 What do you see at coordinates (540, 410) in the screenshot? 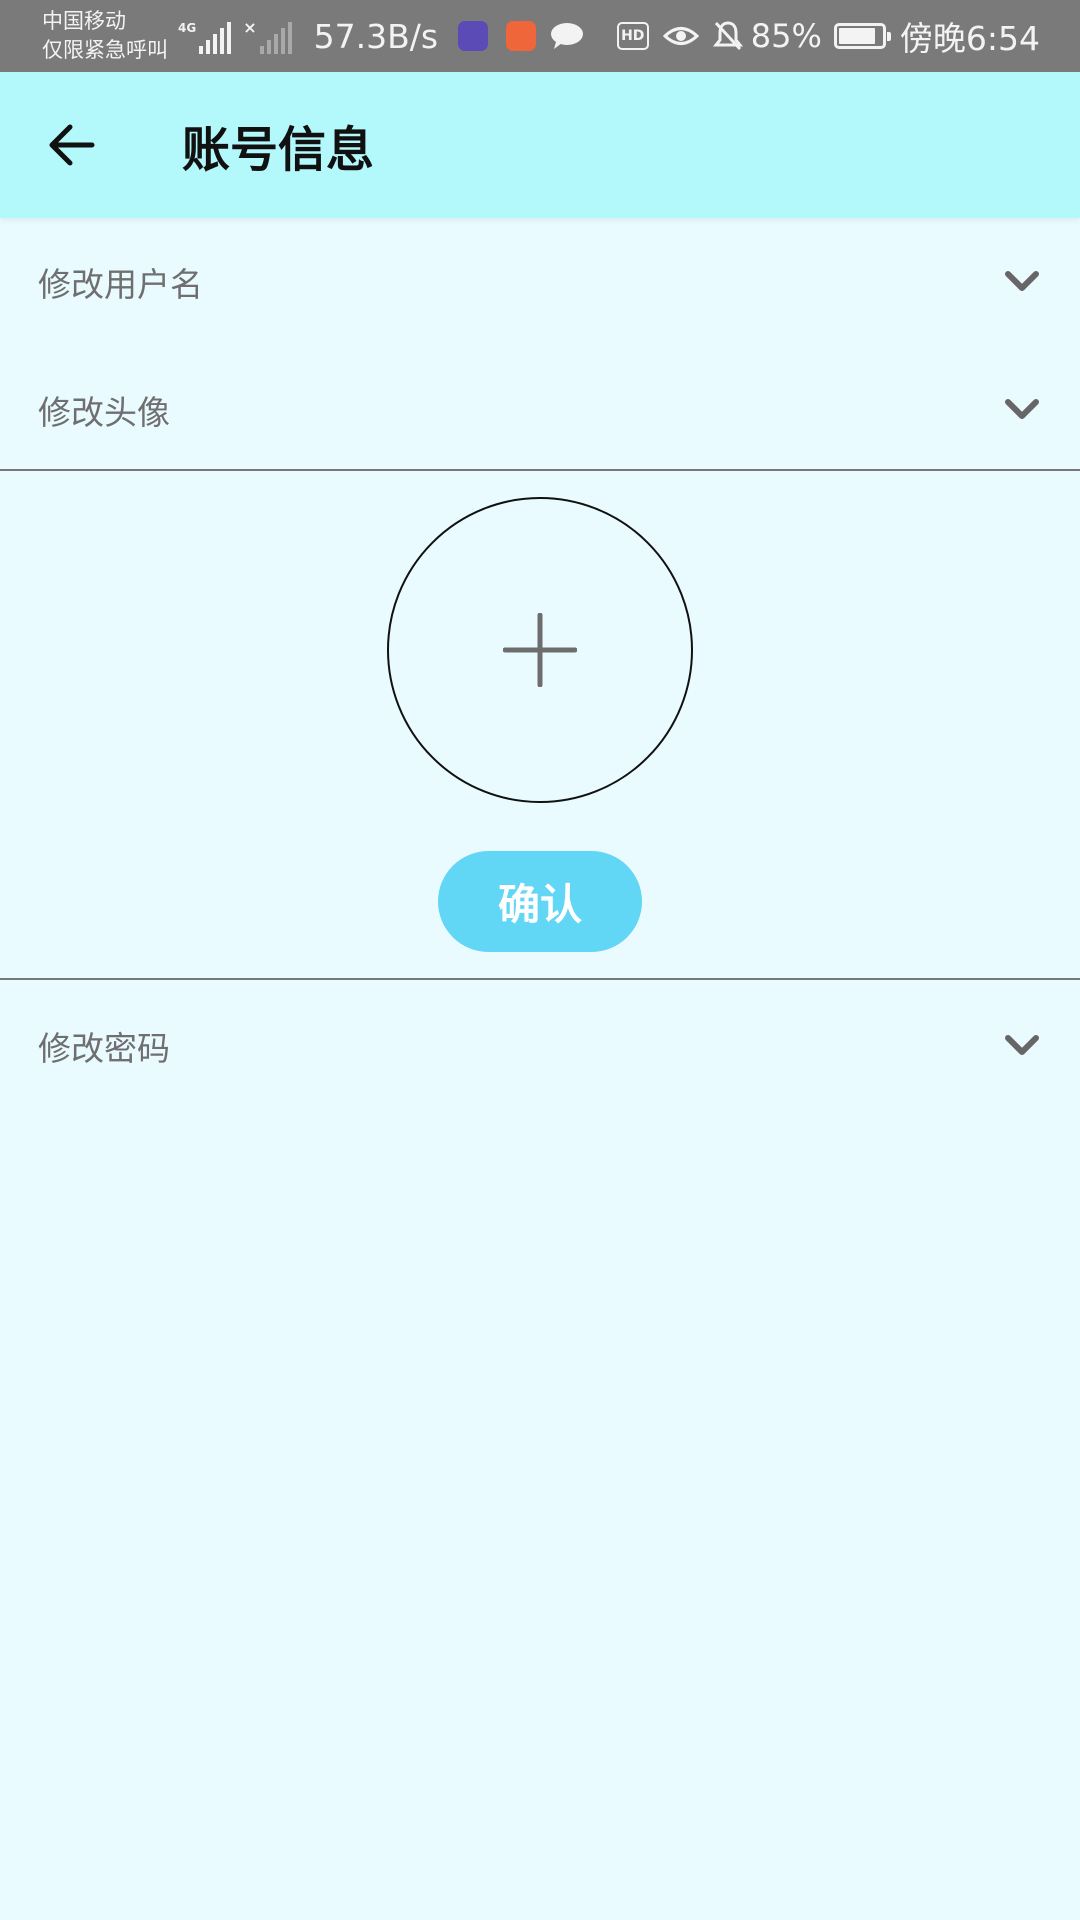
I see `change-avatar-row: 修改头像` at bounding box center [540, 410].